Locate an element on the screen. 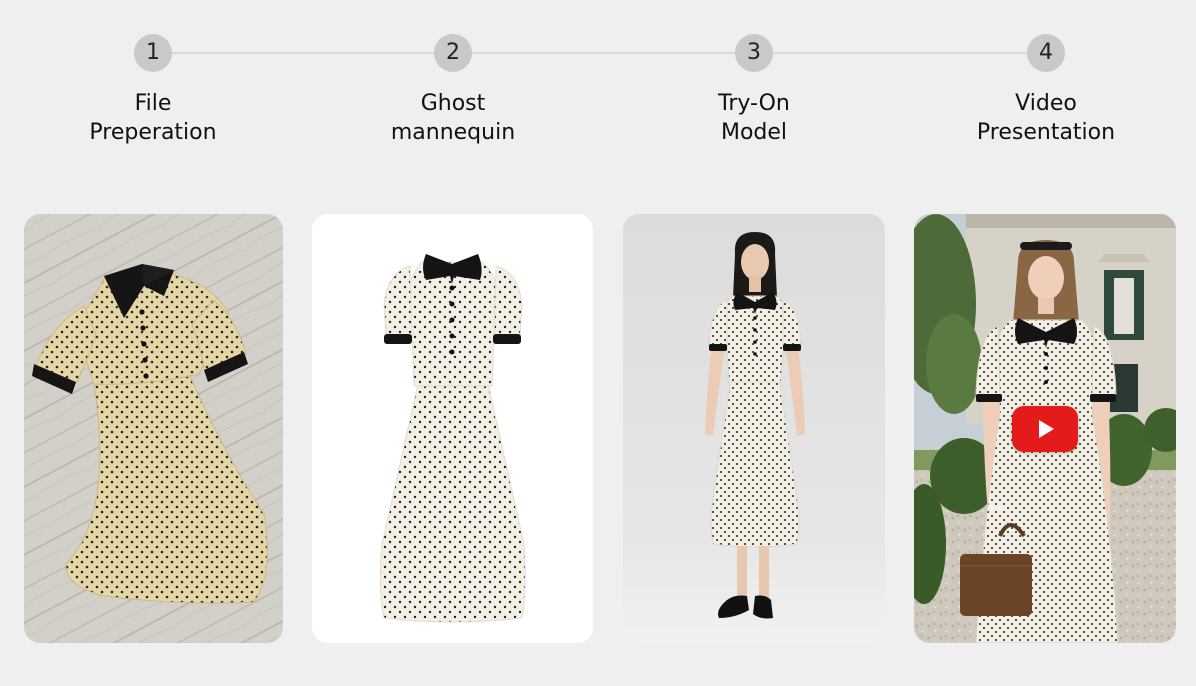  step-3-label-line-1: Try-On is located at coordinates (754, 103).